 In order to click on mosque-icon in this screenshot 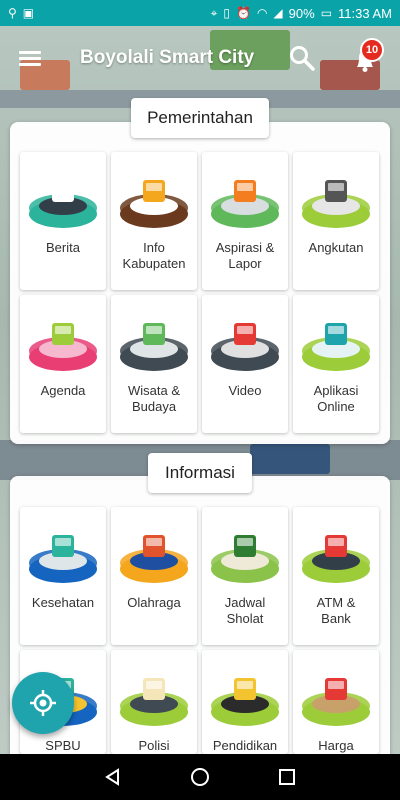, I will do `click(245, 559)`.